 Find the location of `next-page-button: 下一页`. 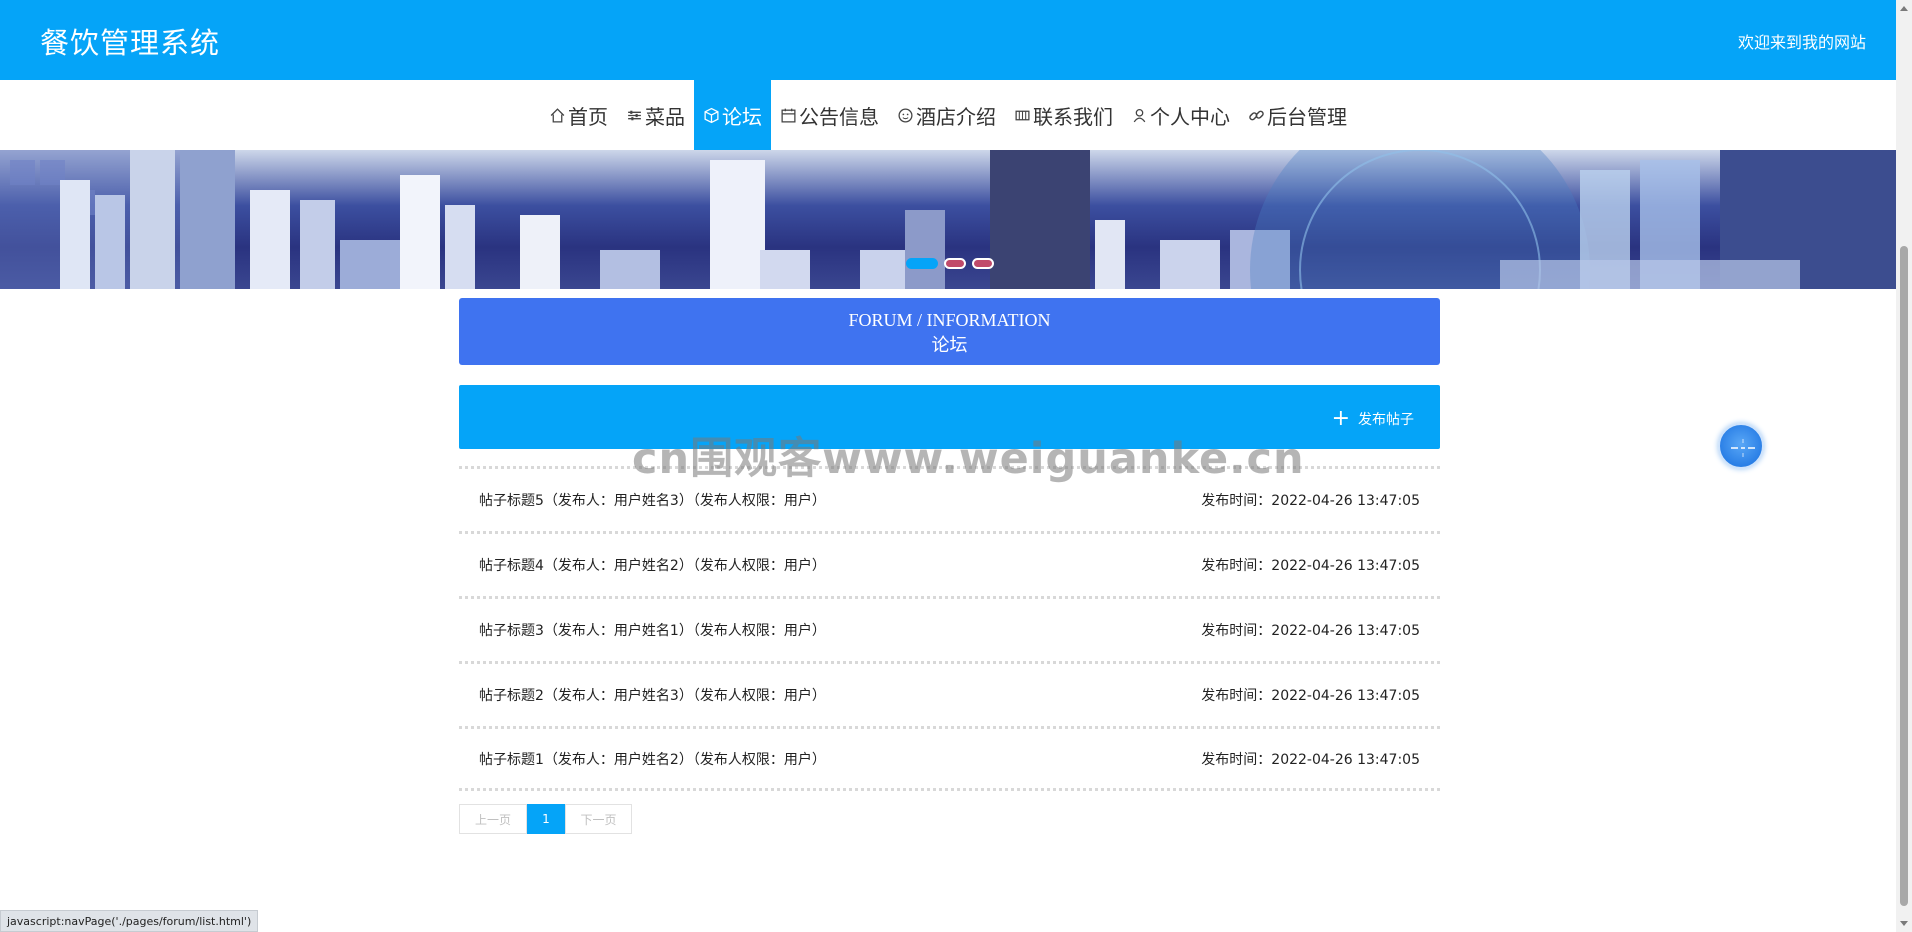

next-page-button: 下一页 is located at coordinates (598, 819).